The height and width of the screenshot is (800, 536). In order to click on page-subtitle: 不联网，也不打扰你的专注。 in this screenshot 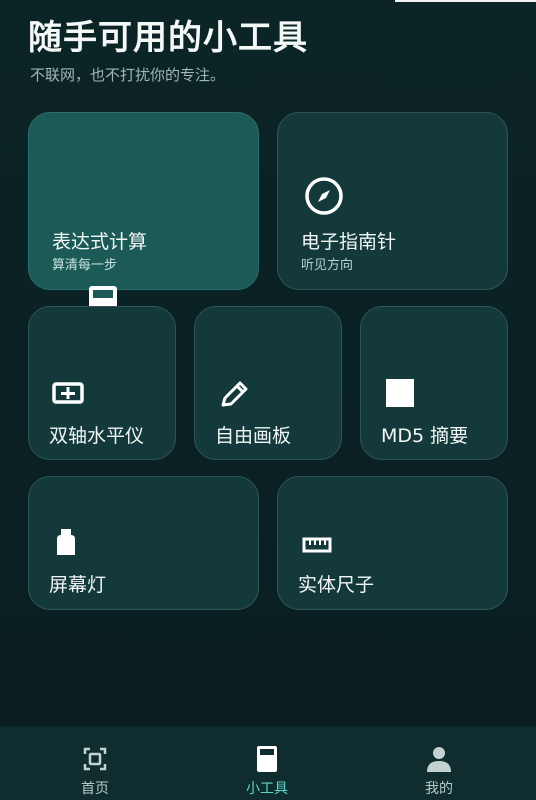, I will do `click(128, 75)`.